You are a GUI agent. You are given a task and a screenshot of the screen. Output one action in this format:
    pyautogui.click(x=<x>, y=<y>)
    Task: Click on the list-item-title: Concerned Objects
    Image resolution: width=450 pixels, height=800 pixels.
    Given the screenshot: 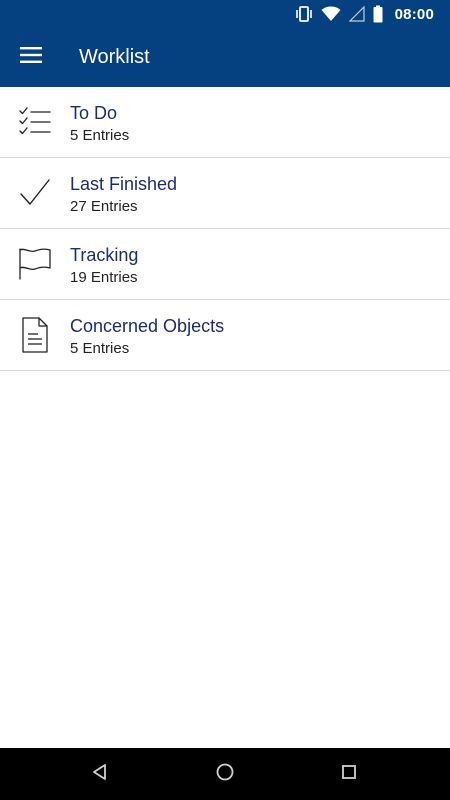 What is the action you would take?
    pyautogui.click(x=147, y=326)
    